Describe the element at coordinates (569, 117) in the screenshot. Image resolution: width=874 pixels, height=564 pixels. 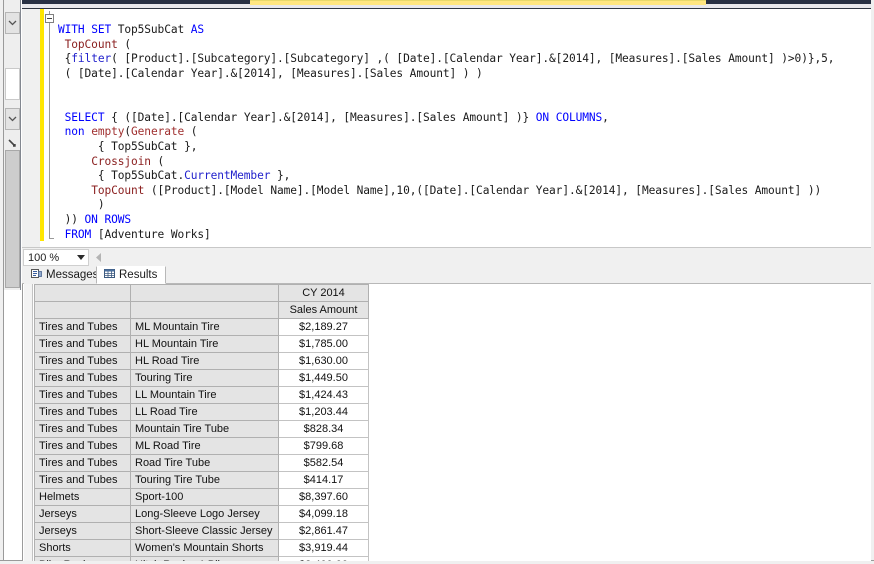
I see `code-token: ON COLUMNS` at that location.